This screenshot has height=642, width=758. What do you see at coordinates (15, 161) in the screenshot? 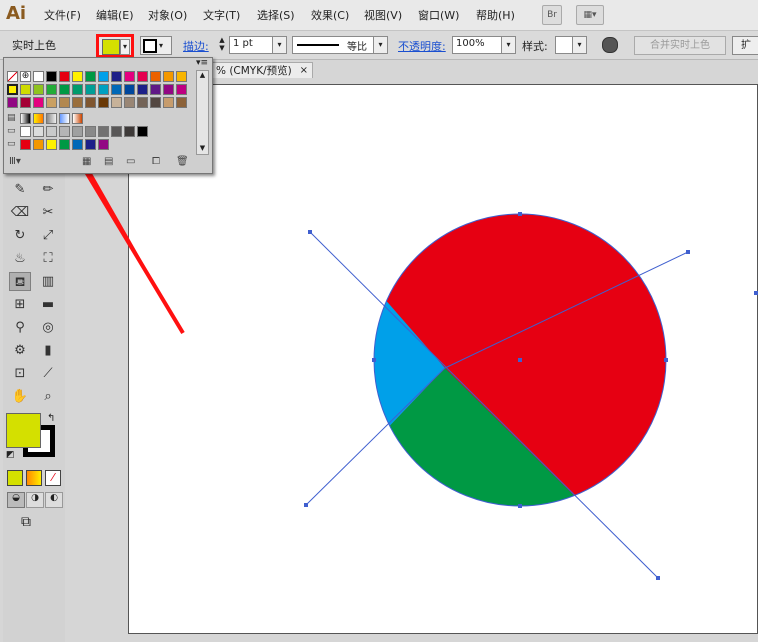
I see `swatch-libraries-icon: Ⅲ▾` at bounding box center [15, 161].